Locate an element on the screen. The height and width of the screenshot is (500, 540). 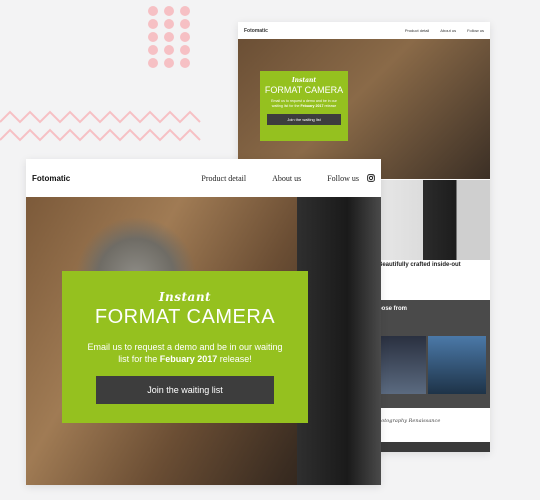
back-hero-kicker: Instant is located at coordinates (304, 80).